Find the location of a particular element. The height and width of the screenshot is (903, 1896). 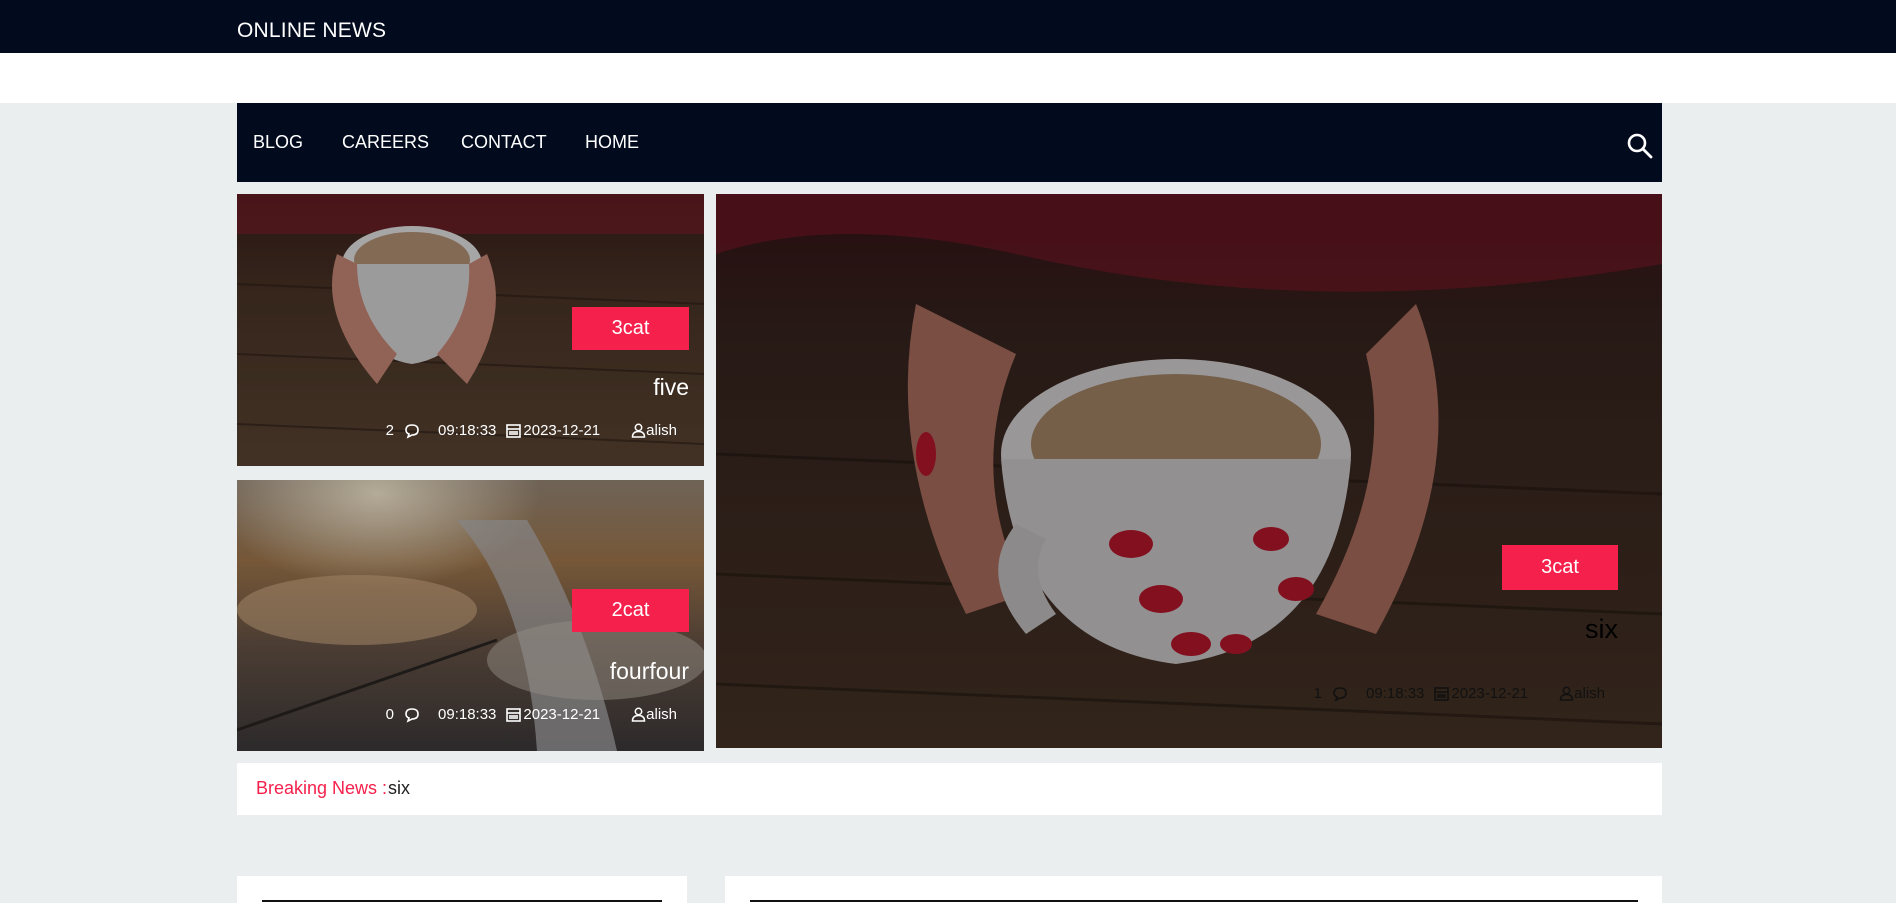

post-title: six is located at coordinates (1601, 629).